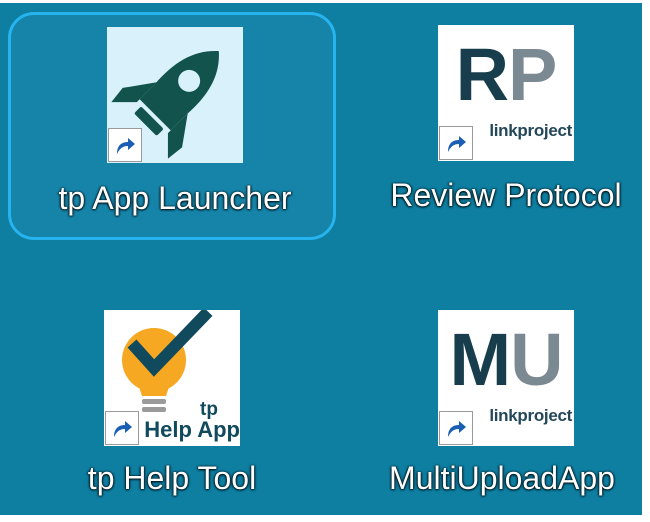  What do you see at coordinates (325, 1) in the screenshot?
I see `frame-border-top` at bounding box center [325, 1].